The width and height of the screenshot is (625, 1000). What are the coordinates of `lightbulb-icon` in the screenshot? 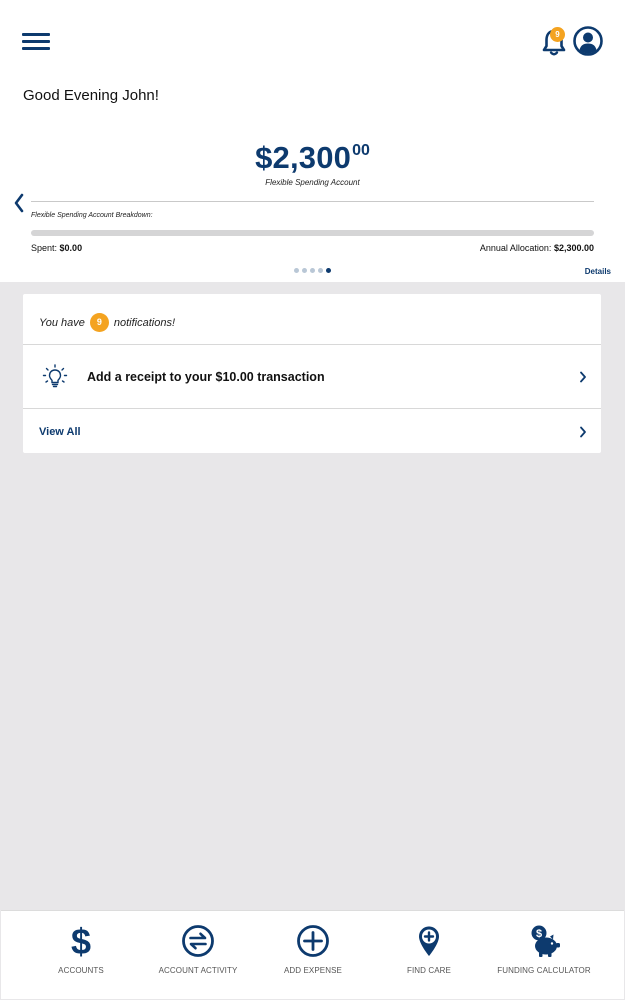 It's located at (55, 376).